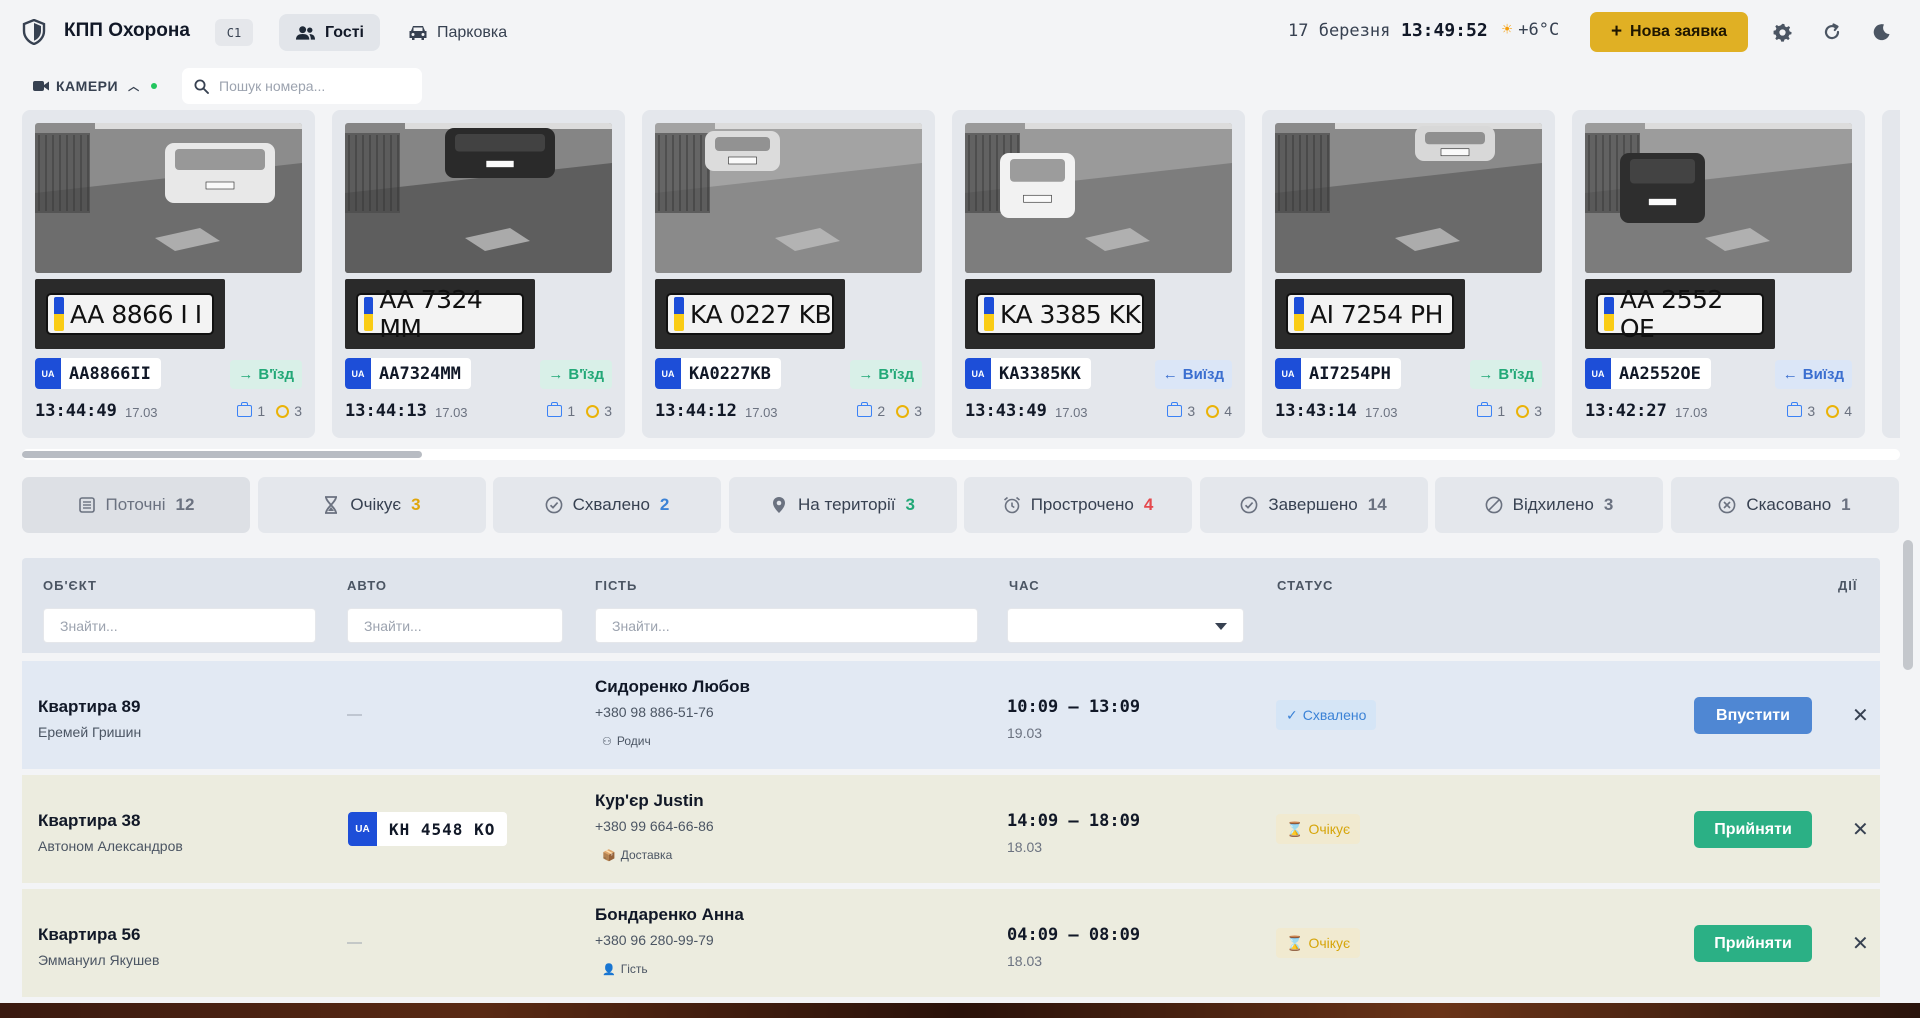  Describe the element at coordinates (1313, 505) in the screenshot. I see `filter-tab: Завершено 14` at that location.